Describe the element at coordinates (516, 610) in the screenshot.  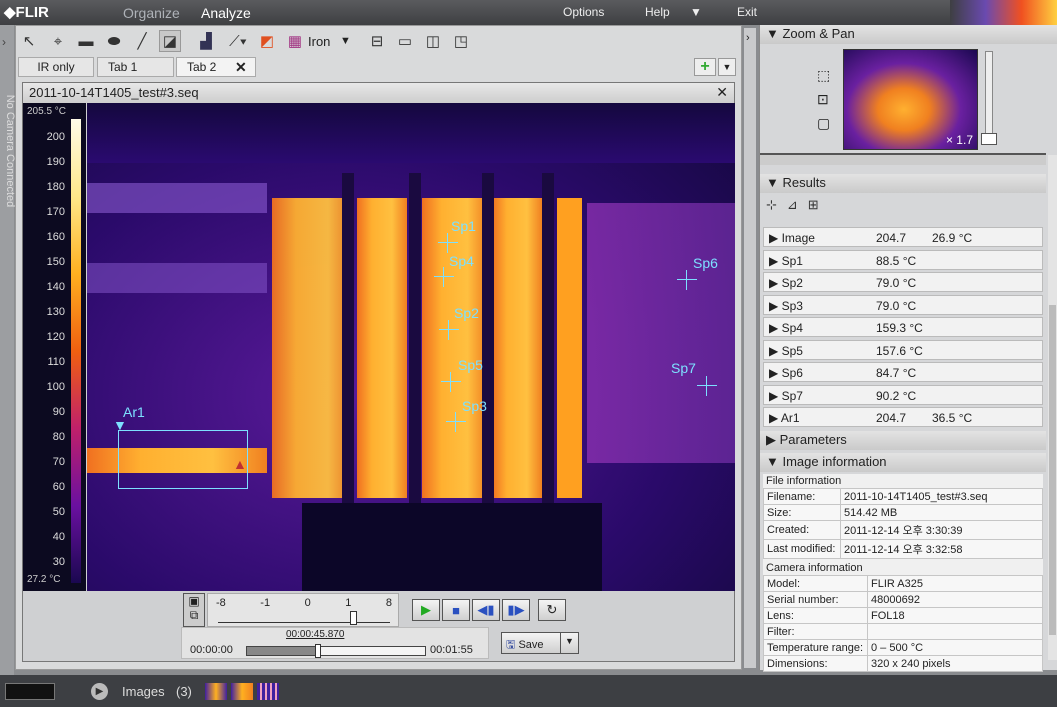
I see `next-frame-button: ▮▶` at that location.